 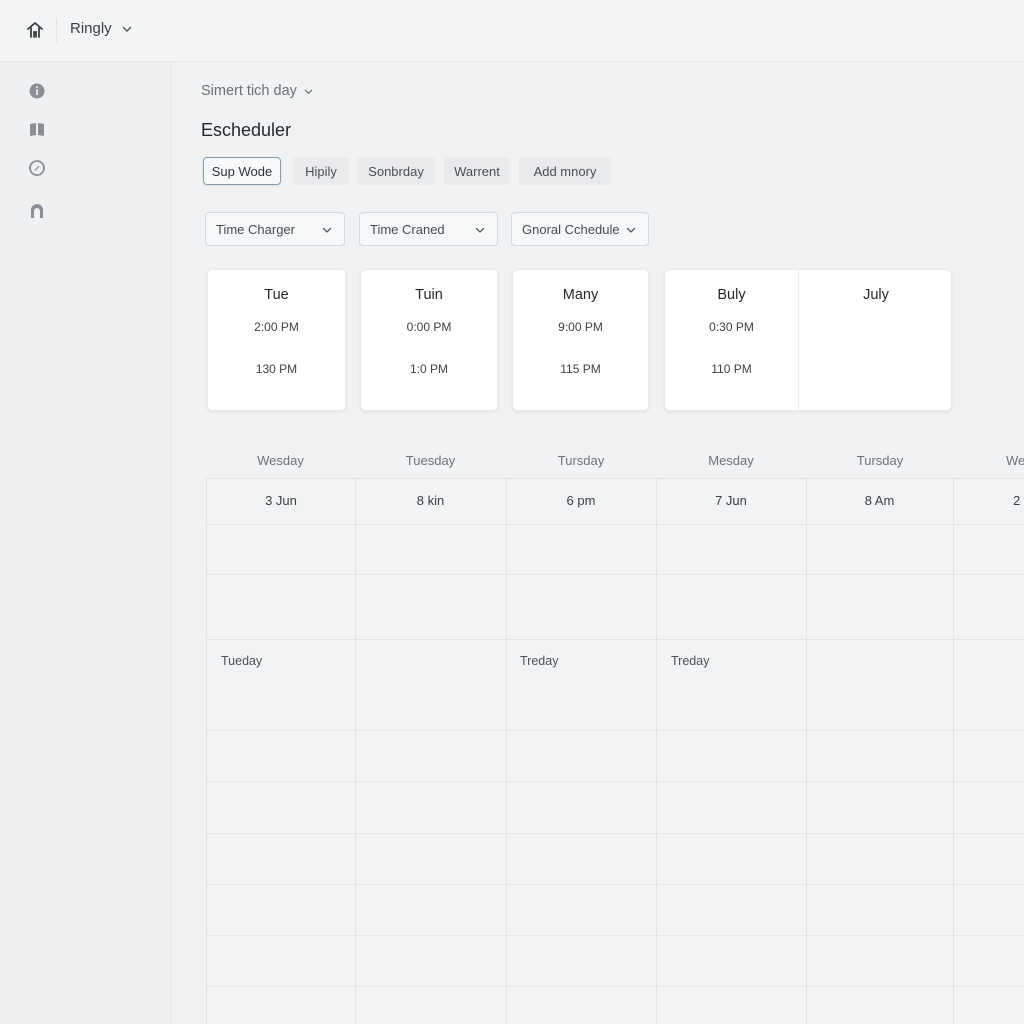 I want to click on event-label: Tueday, so click(x=241, y=661).